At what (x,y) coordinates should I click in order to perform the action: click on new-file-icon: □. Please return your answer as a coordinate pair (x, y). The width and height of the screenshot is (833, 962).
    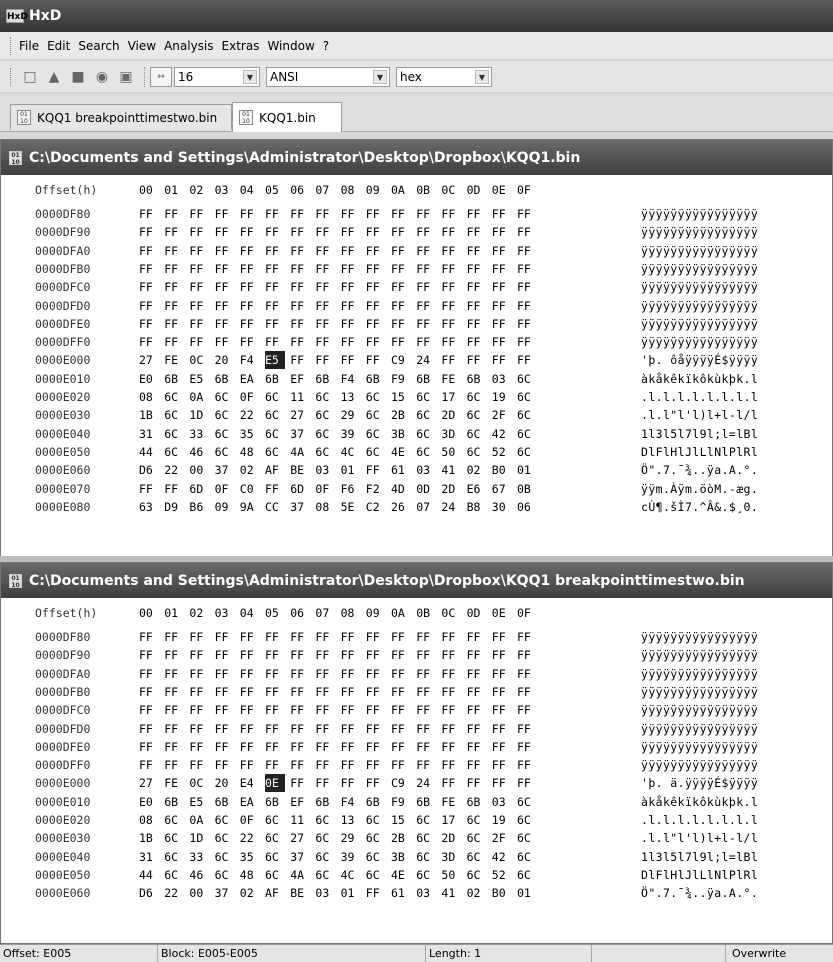
    Looking at the image, I should click on (30, 77).